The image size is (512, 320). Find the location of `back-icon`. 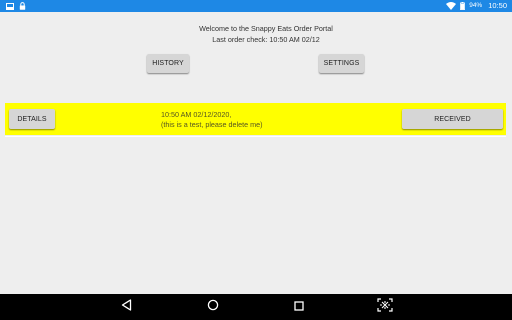

back-icon is located at coordinates (126, 307).